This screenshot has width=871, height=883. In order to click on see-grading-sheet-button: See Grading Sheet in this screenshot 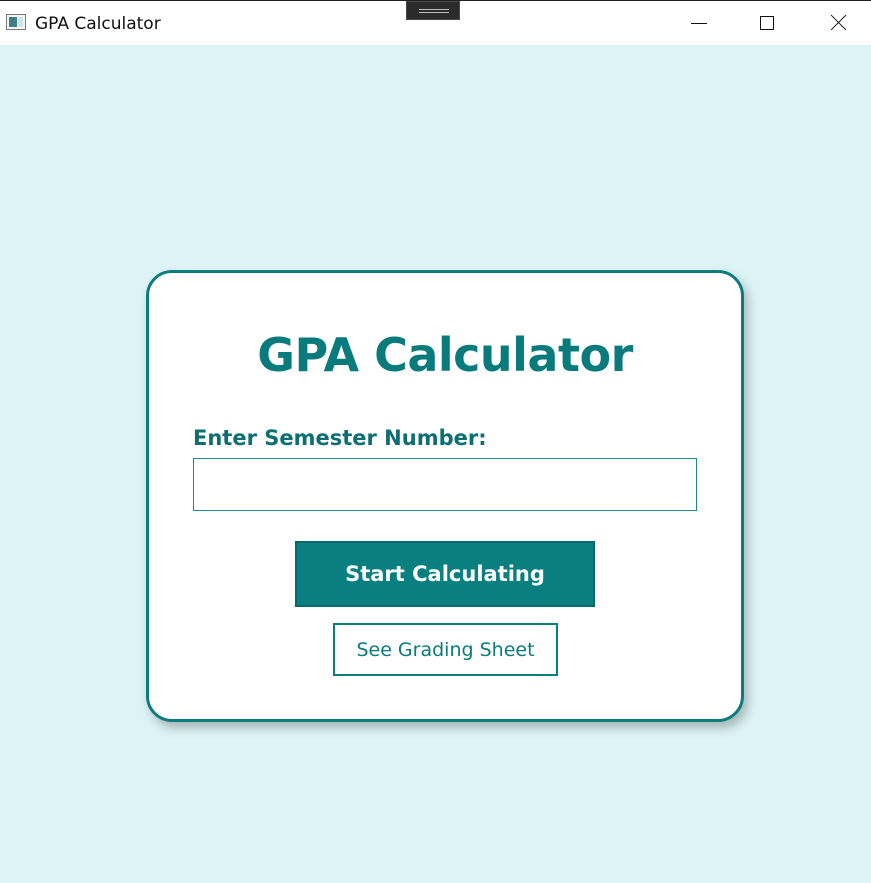, I will do `click(445, 649)`.